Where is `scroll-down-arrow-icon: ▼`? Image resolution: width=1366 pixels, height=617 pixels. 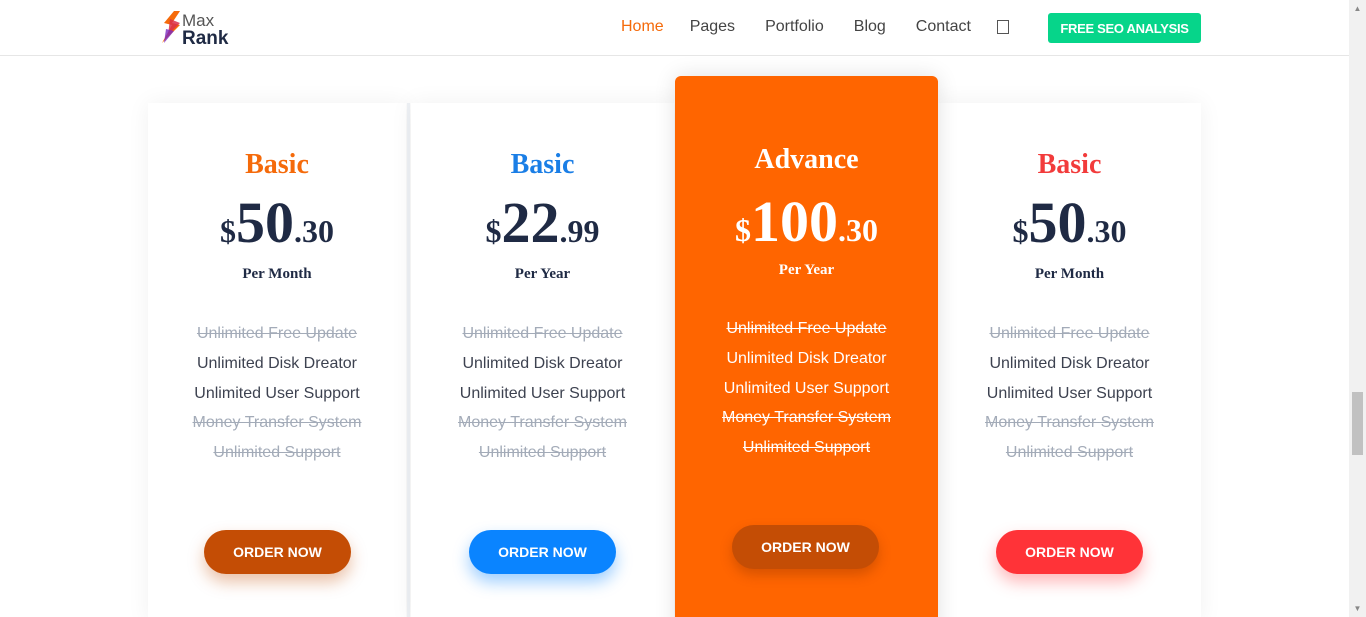
scroll-down-arrow-icon: ▼ is located at coordinates (1357, 608).